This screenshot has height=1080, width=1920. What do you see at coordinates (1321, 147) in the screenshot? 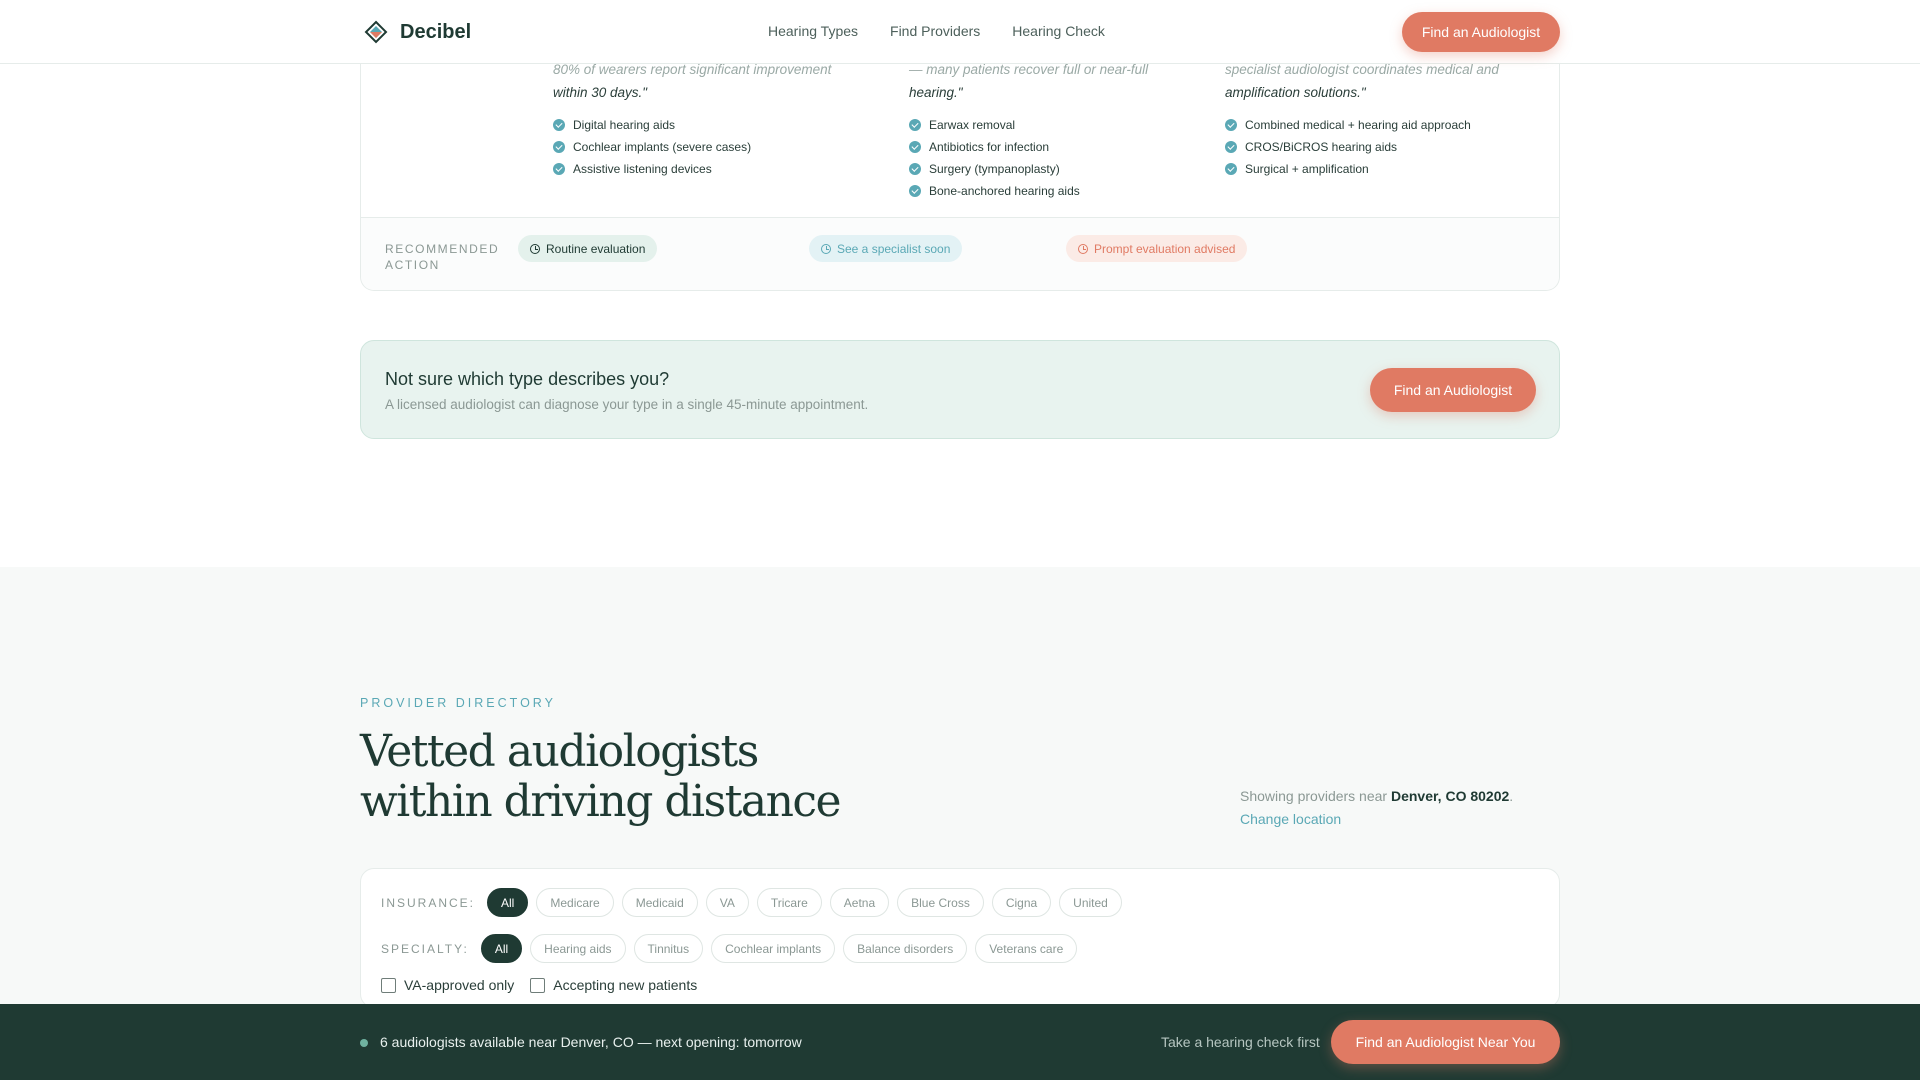
I see `list-item-text: CROS/BiCROS hearing aids` at bounding box center [1321, 147].